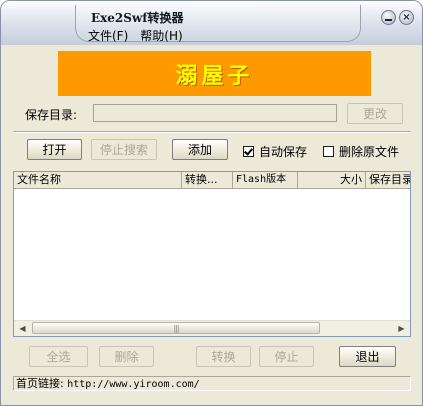  What do you see at coordinates (126, 356) in the screenshot?
I see `delete-button: 删除` at bounding box center [126, 356].